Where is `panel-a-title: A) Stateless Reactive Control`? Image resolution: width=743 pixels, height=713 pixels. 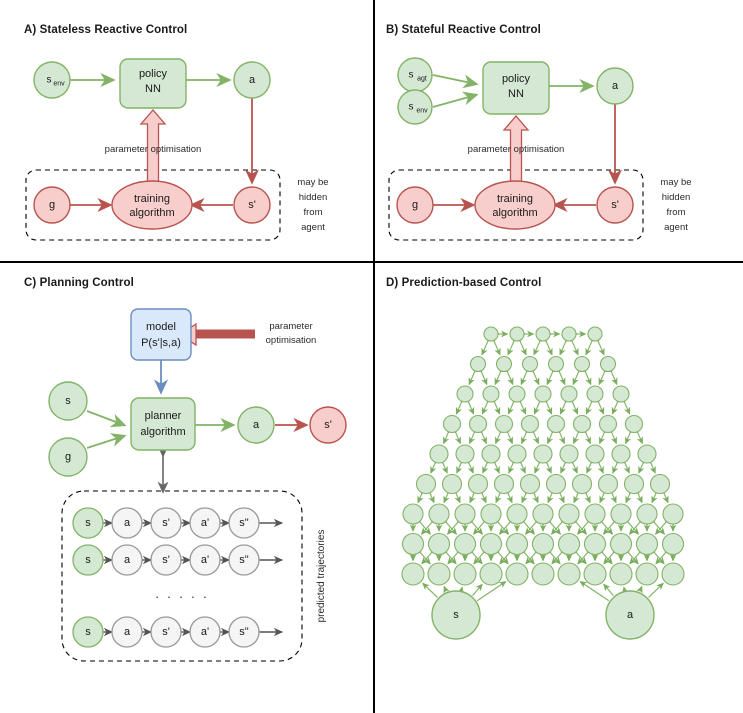
panel-a-title: A) Stateless Reactive Control is located at coordinates (106, 30).